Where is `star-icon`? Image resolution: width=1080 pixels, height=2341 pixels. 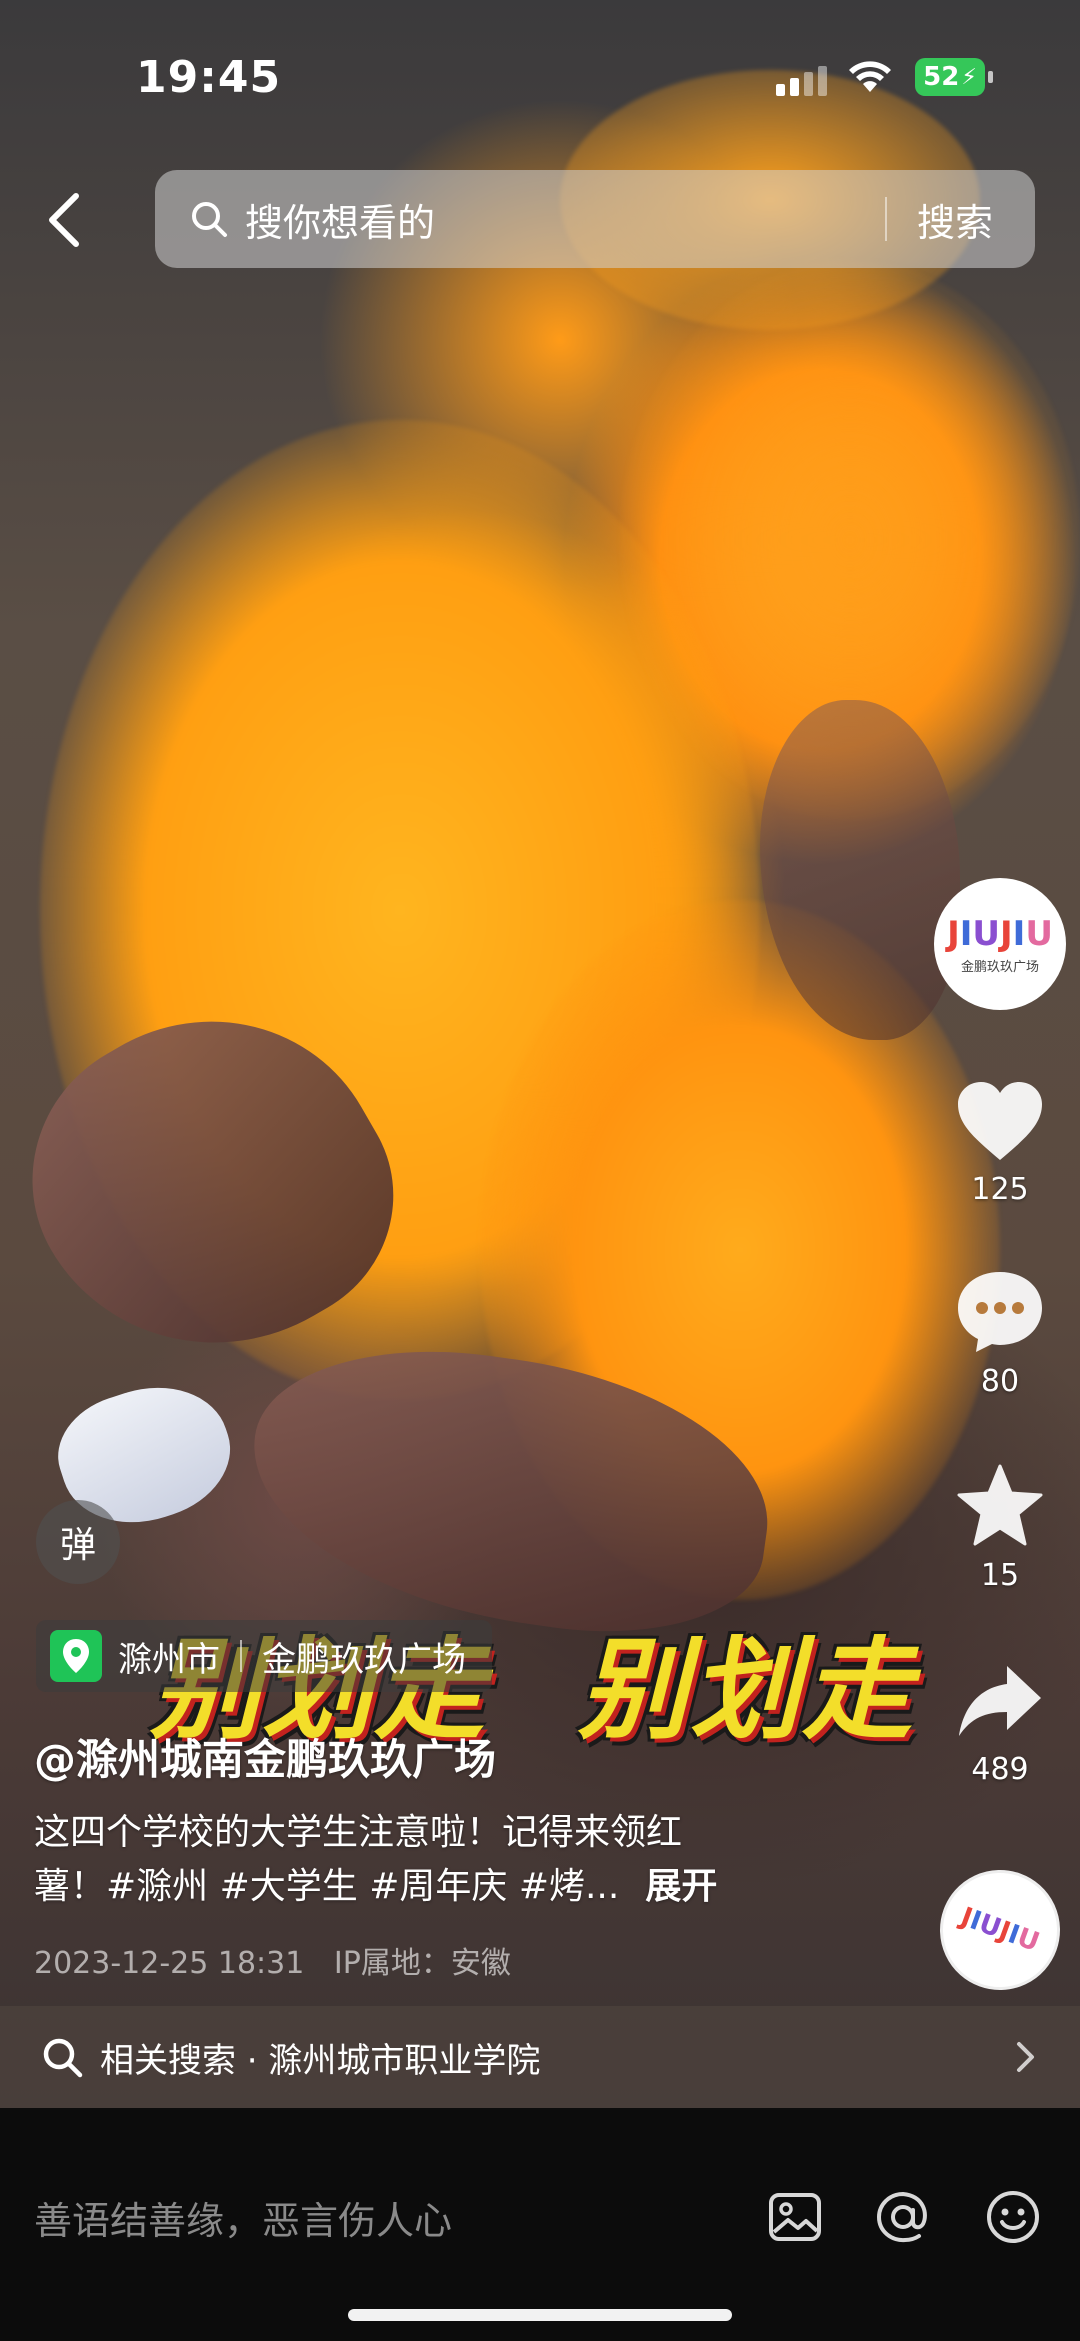
star-icon is located at coordinates (1000, 1505).